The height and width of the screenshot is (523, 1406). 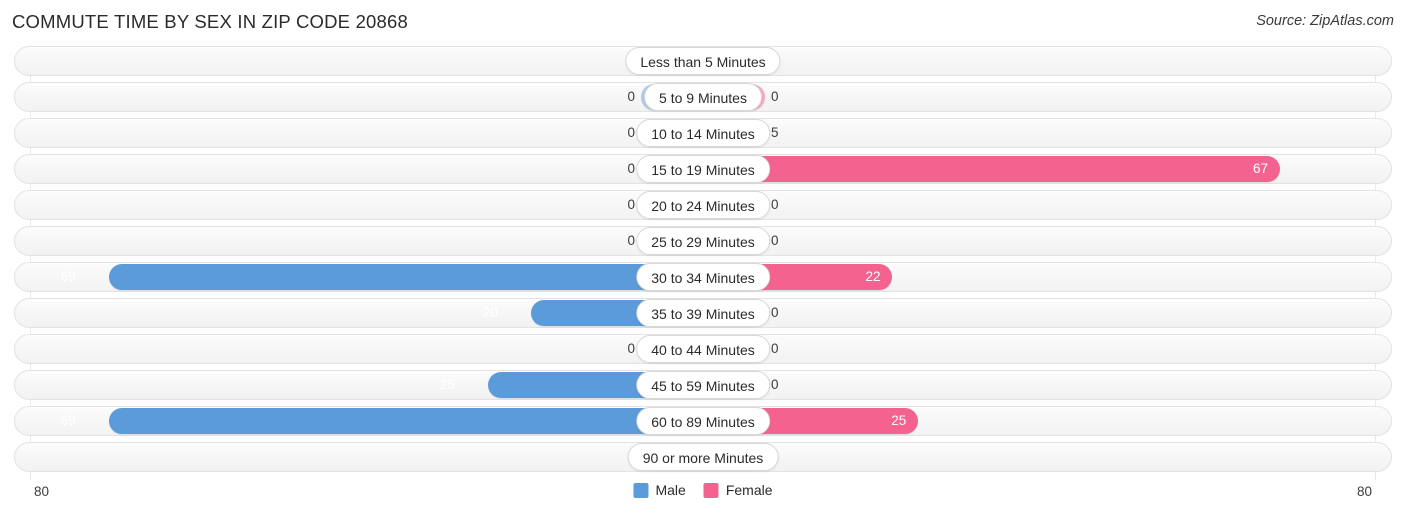 I want to click on table-row: 0 090 or more Minutes, so click(x=703, y=457).